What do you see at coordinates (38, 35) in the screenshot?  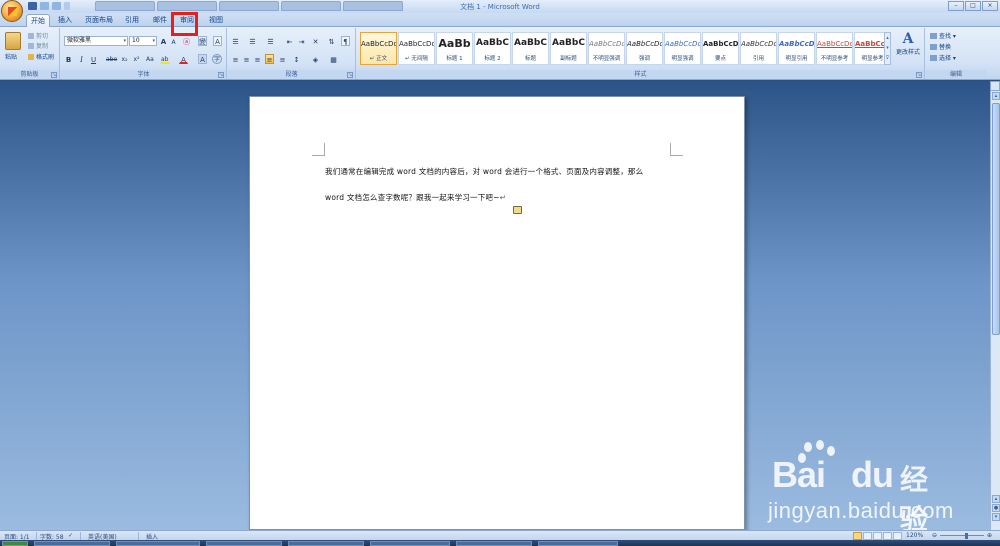 I see `cut-button: 剪切` at bounding box center [38, 35].